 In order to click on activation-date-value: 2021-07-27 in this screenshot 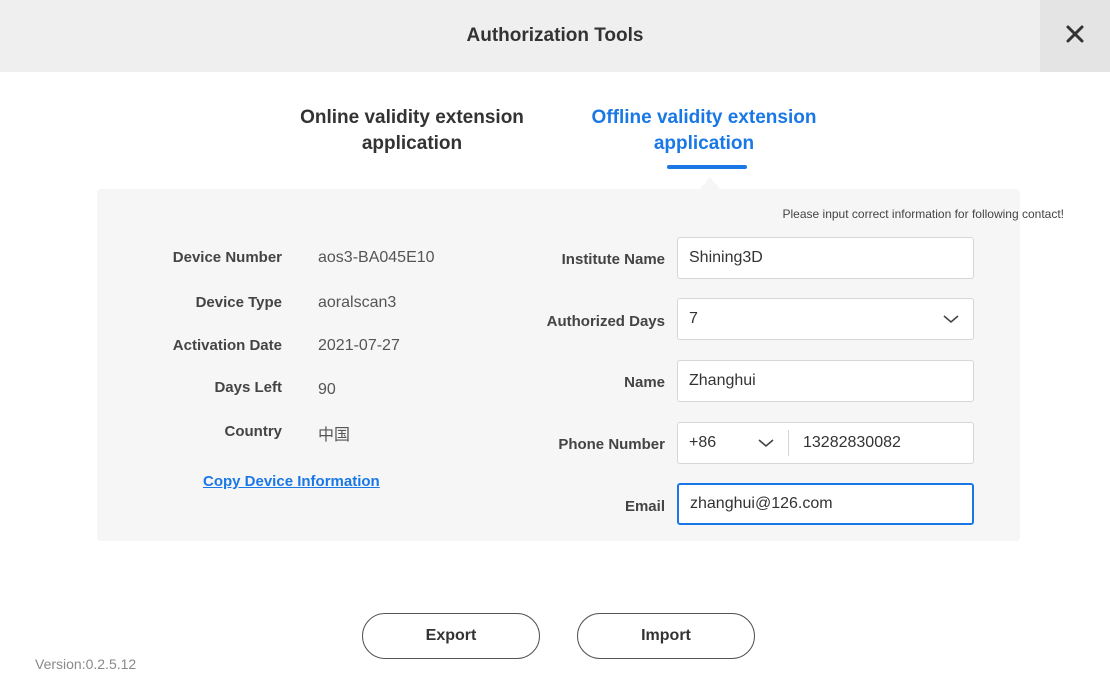, I will do `click(359, 345)`.